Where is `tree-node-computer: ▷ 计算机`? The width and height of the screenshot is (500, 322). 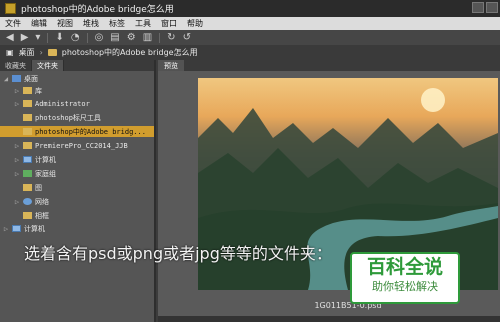 tree-node-computer: ▷ 计算机 is located at coordinates (28, 159).